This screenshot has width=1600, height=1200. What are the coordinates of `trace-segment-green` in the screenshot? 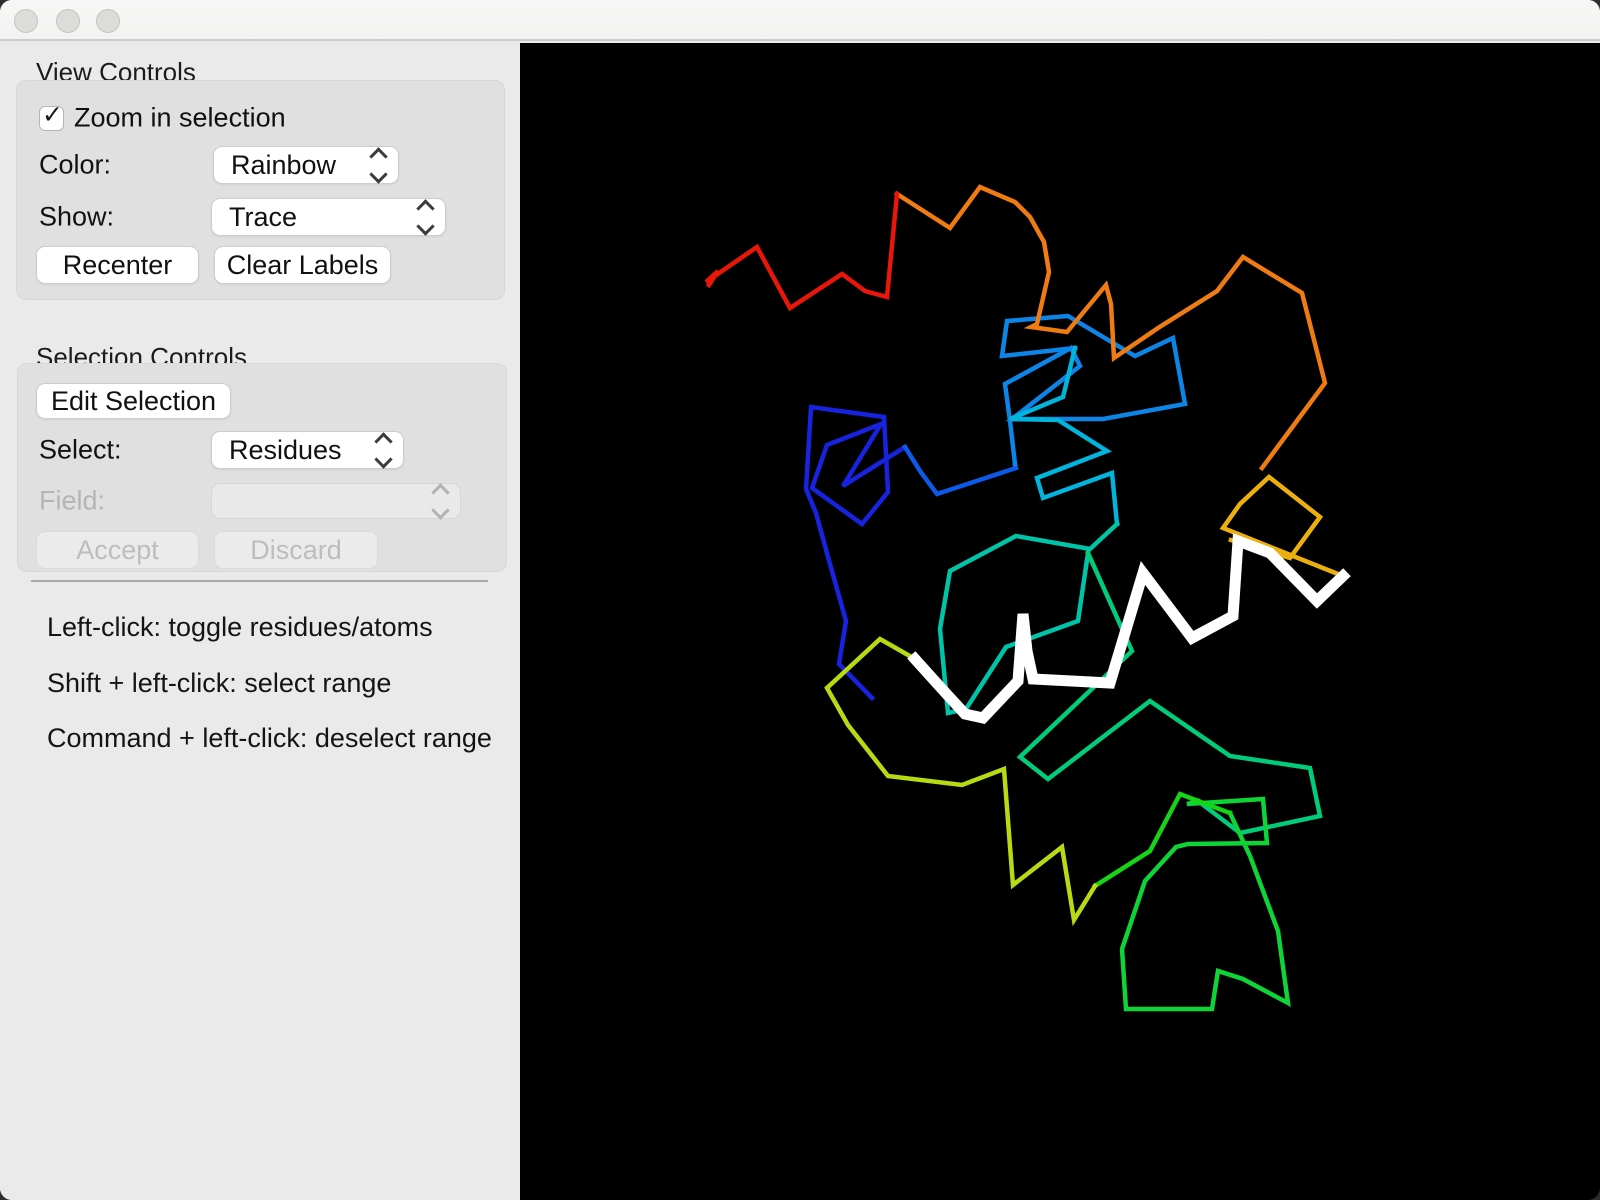 It's located at (1205, 904).